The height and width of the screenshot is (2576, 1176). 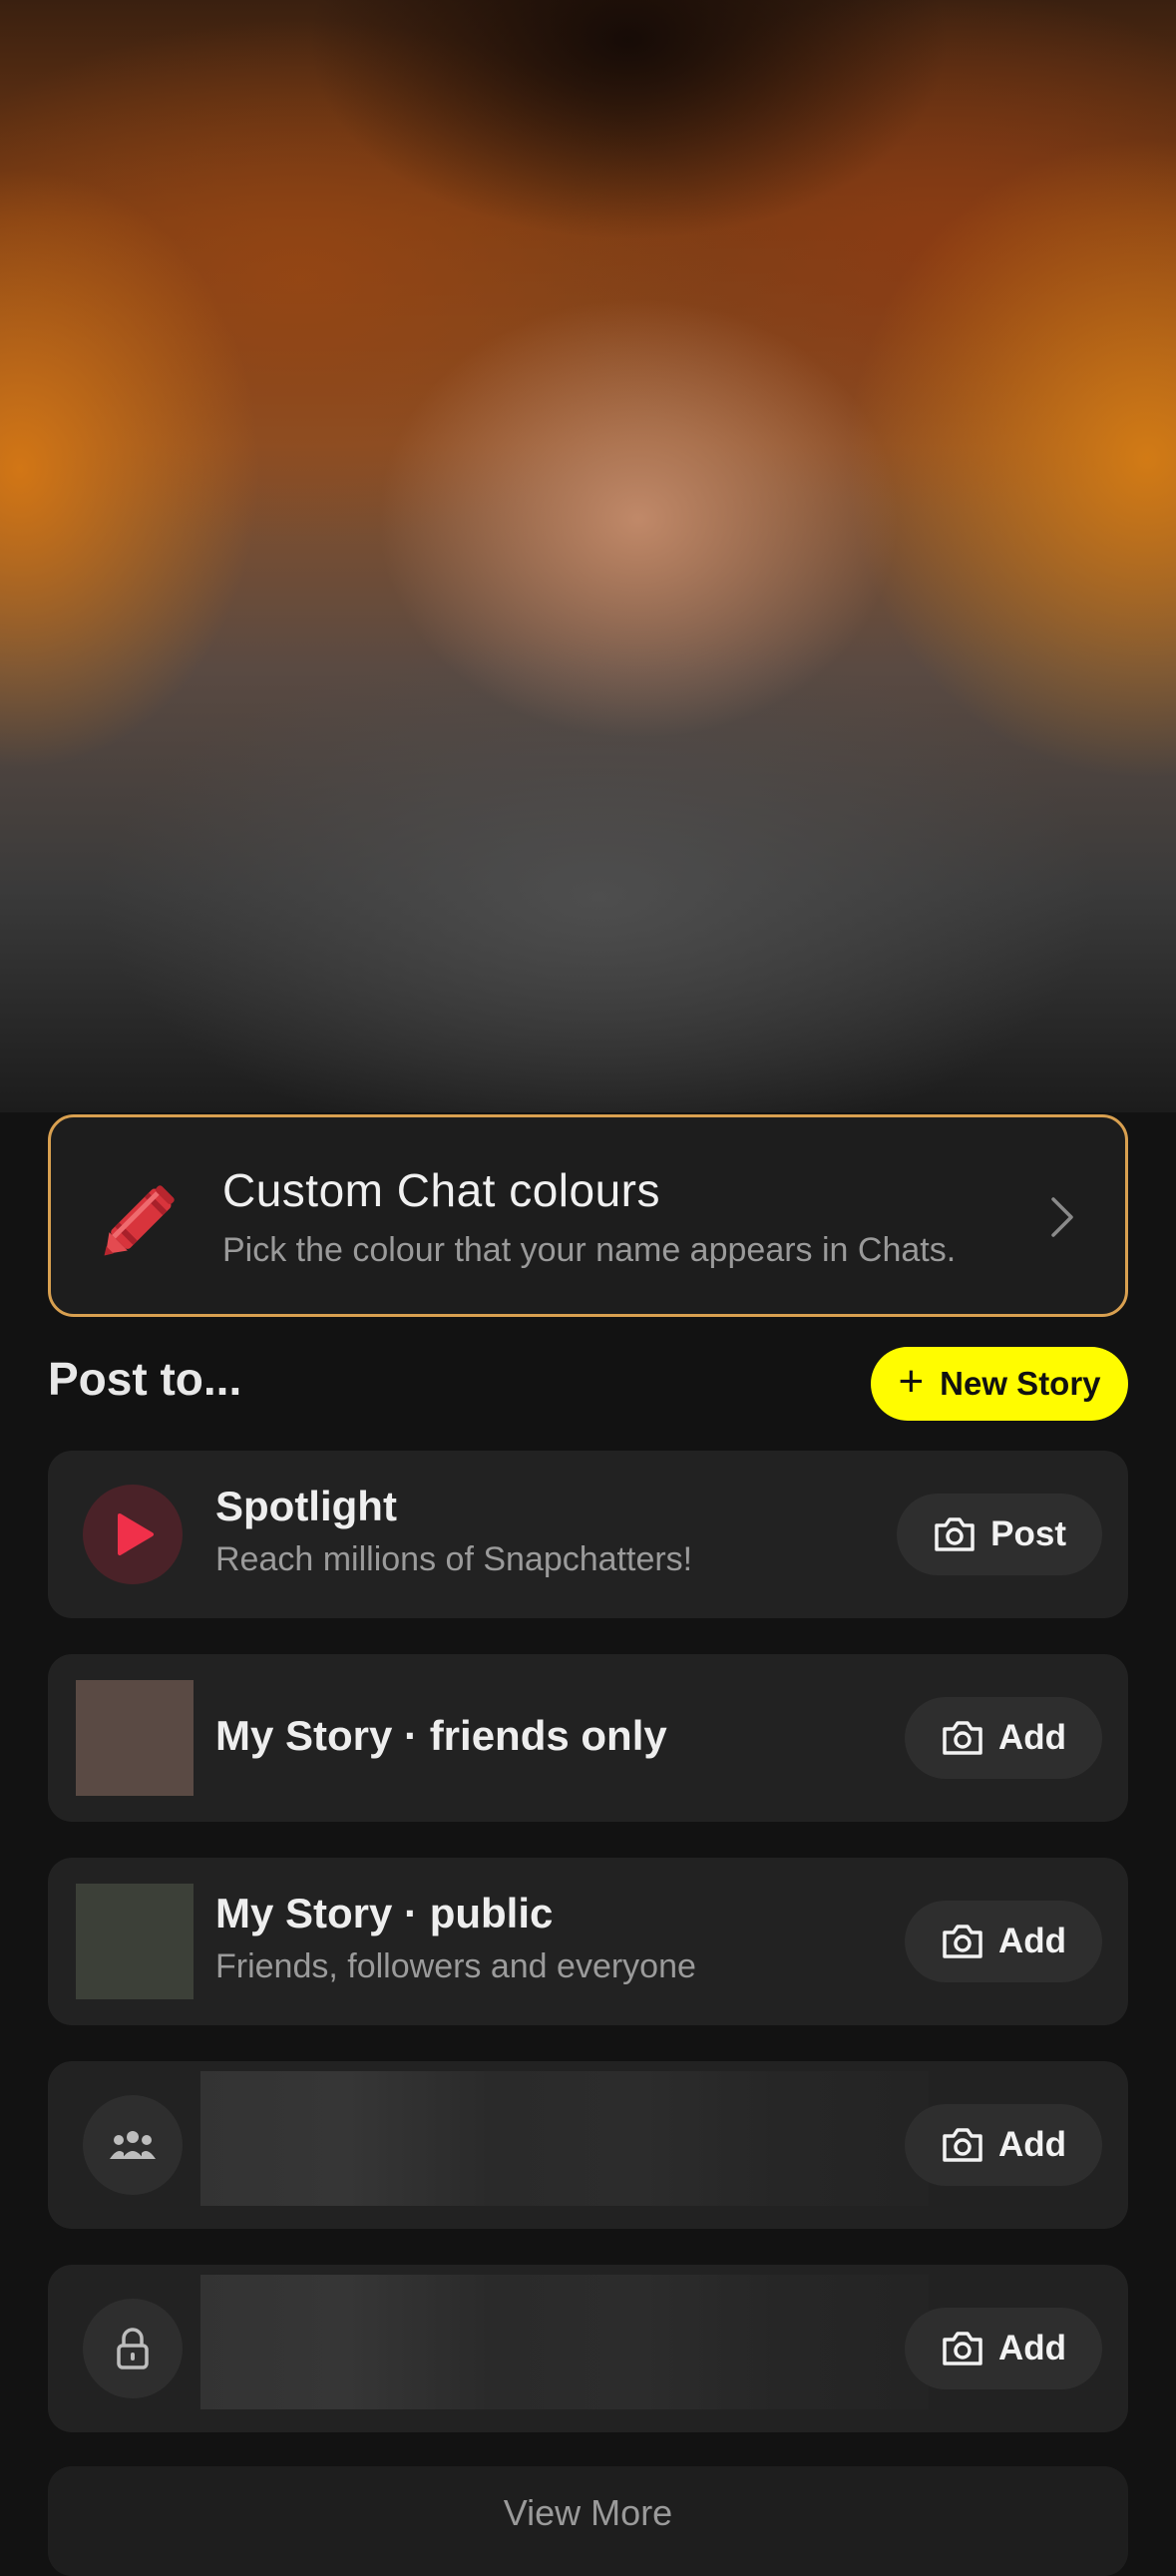 I want to click on promo-title: Custom Chat colours, so click(x=441, y=1190).